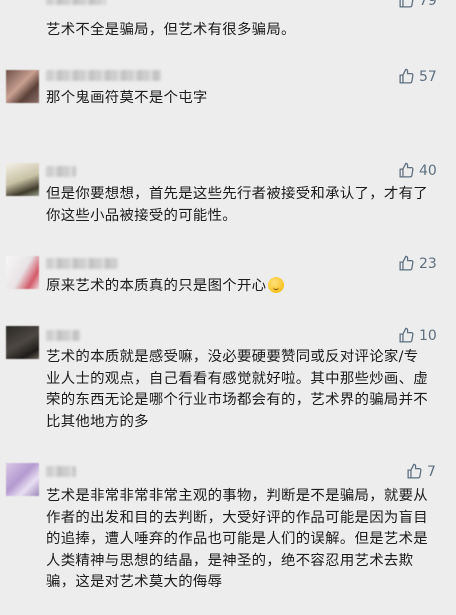 The image size is (456, 615). Describe the element at coordinates (417, 335) in the screenshot. I see `like-button: 10` at that location.